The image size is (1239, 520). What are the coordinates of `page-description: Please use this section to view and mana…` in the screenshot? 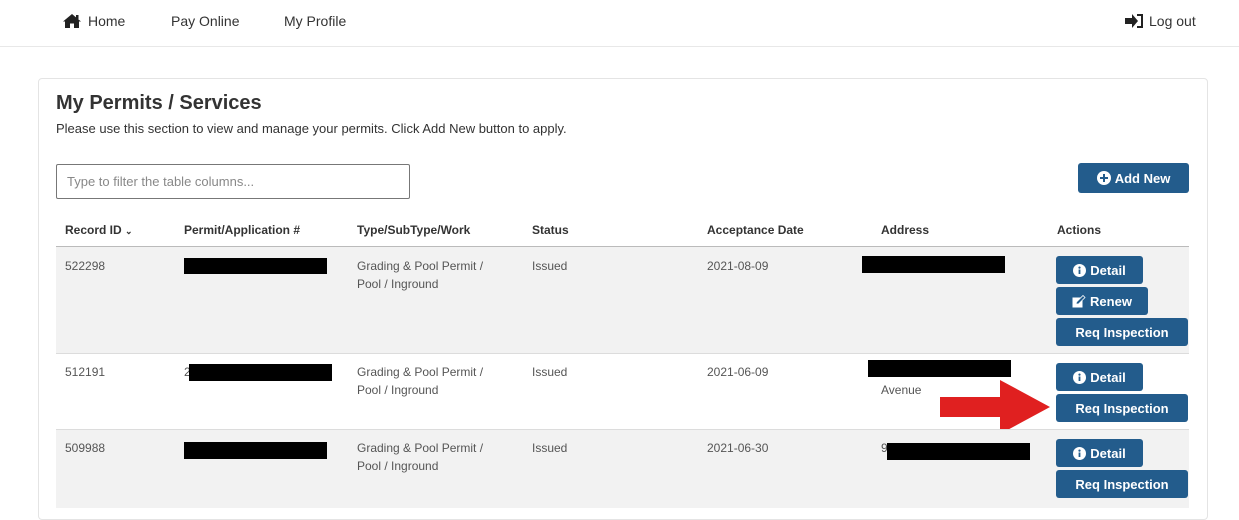 It's located at (311, 128).